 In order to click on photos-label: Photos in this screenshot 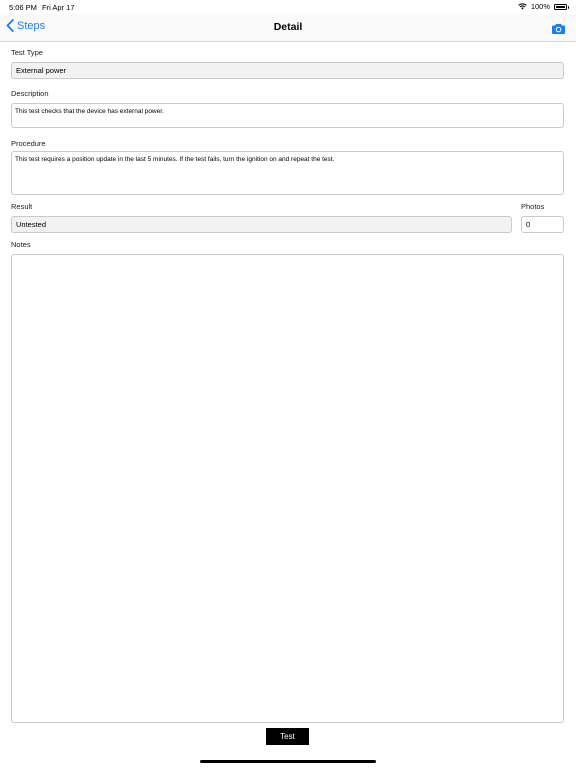, I will do `click(533, 206)`.